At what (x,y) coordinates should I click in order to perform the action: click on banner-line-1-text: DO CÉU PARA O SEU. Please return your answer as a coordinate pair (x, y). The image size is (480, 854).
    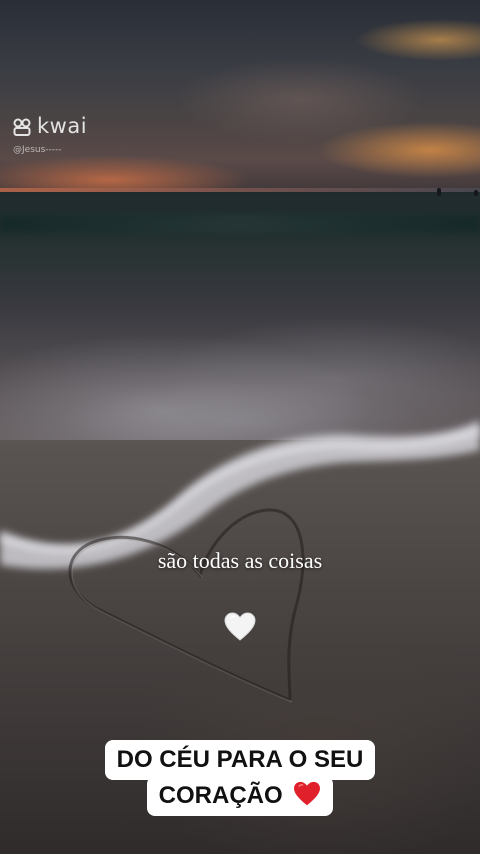
    Looking at the image, I should click on (240, 759).